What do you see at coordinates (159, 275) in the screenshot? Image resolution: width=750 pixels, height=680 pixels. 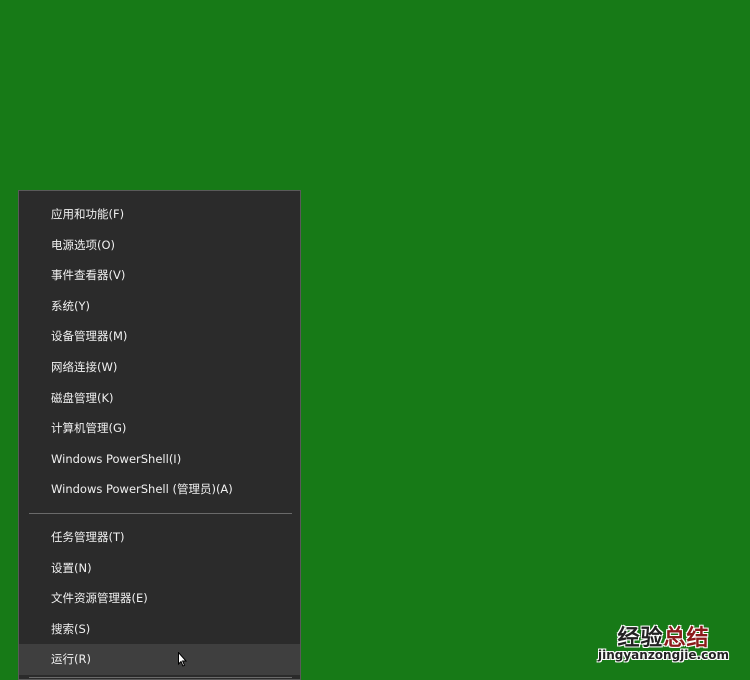 I see `menu-item-event-viewer: 事件查看器(V)` at bounding box center [159, 275].